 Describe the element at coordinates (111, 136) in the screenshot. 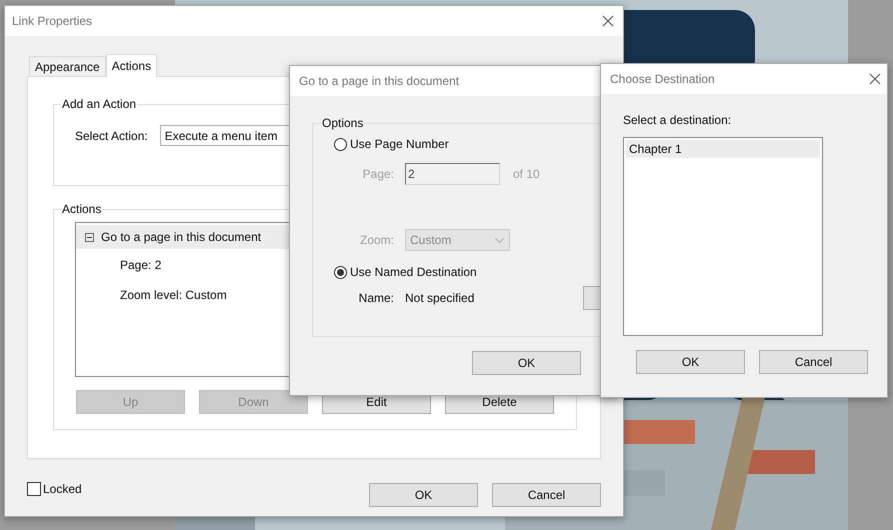

I see `field-label: Select Action:` at that location.